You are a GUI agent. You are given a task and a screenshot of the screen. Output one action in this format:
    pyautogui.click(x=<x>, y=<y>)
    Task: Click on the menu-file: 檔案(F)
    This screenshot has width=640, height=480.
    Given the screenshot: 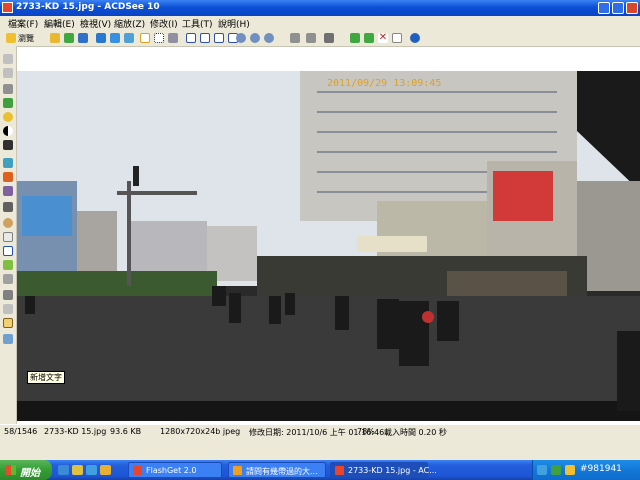 What is the action you would take?
    pyautogui.click(x=23, y=23)
    